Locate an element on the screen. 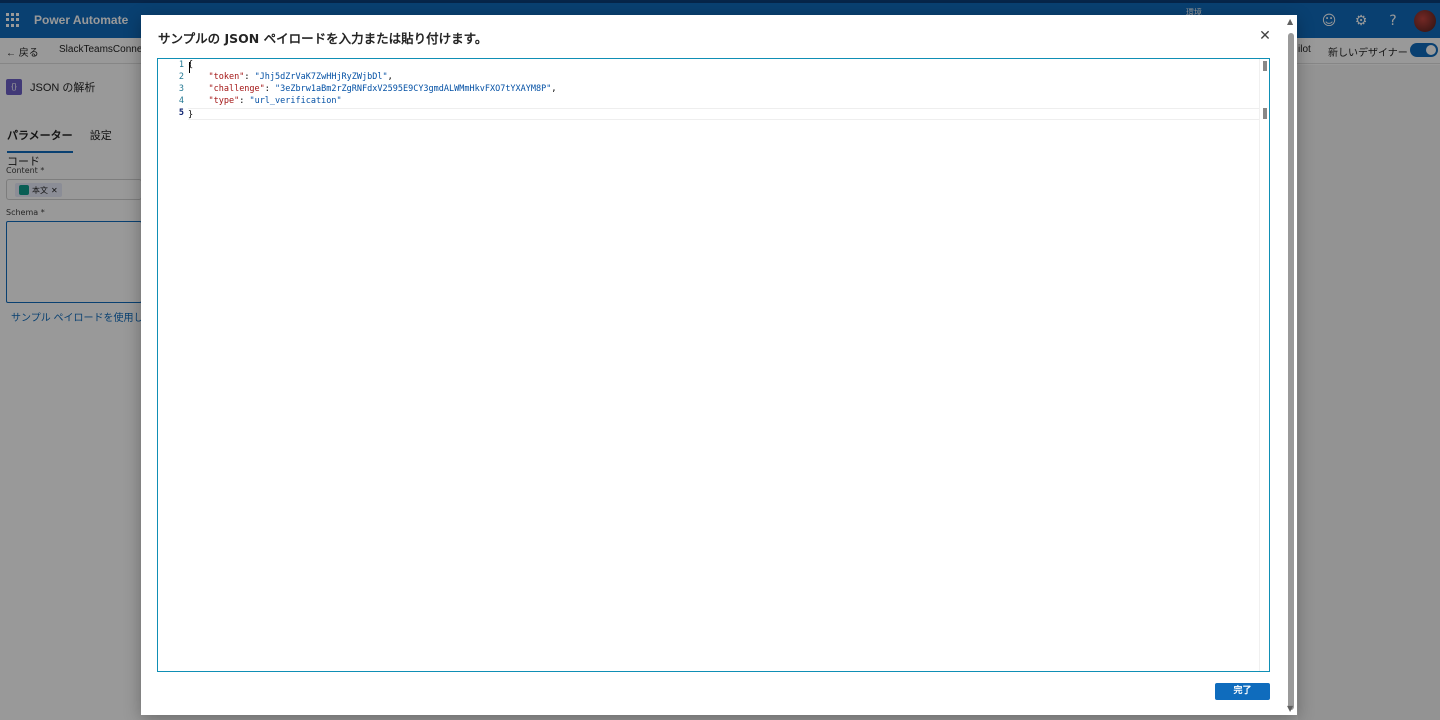 This screenshot has width=1440, height=720. line-number-gutter: 1 2 3 4 5 is located at coordinates (173, 365).